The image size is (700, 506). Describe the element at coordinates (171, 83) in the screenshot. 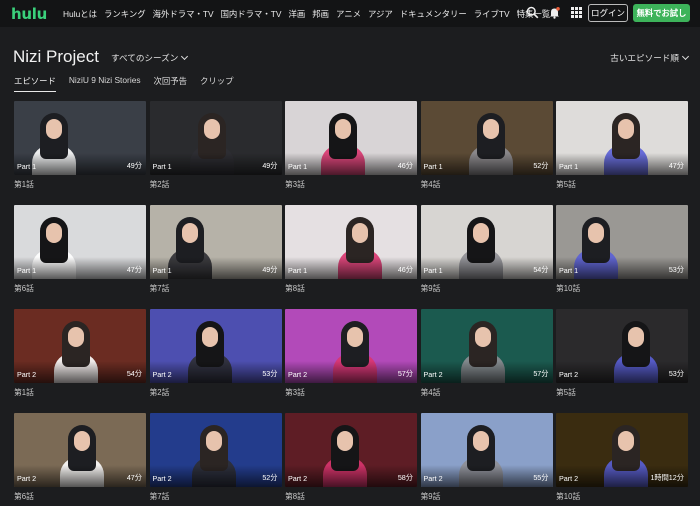

I see `tab-item: 次回予告` at that location.